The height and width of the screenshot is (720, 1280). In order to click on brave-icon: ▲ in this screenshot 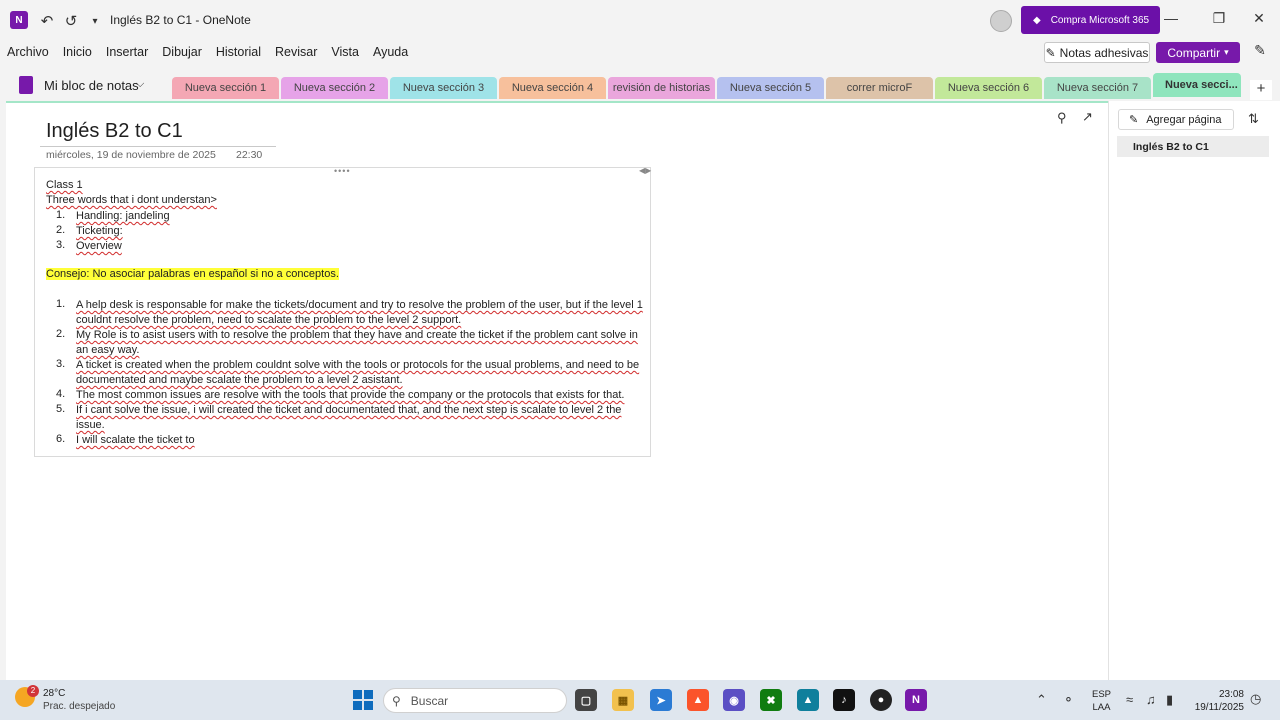, I will do `click(698, 700)`.